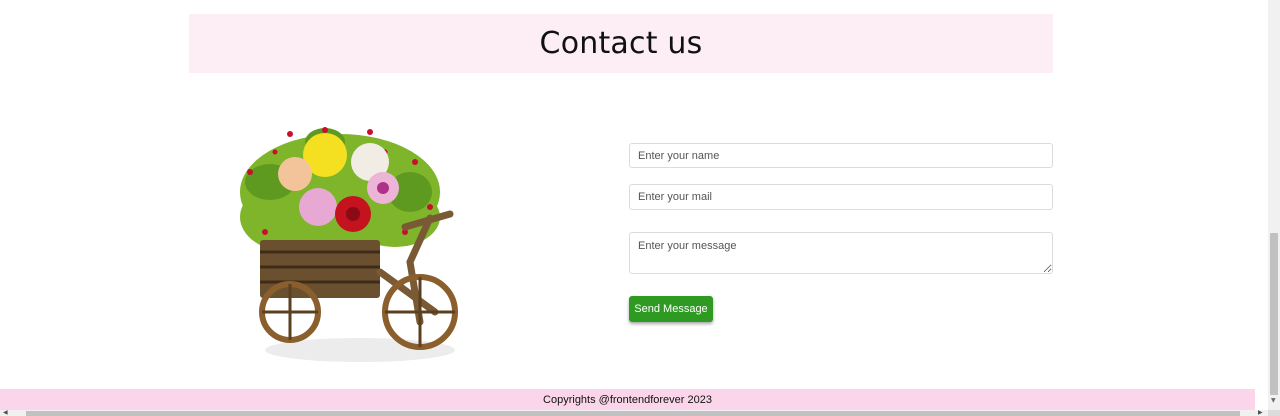 This screenshot has height=416, width=1280. What do you see at coordinates (1273, 401) in the screenshot?
I see `scroll-down-arrow-icon: ▼` at bounding box center [1273, 401].